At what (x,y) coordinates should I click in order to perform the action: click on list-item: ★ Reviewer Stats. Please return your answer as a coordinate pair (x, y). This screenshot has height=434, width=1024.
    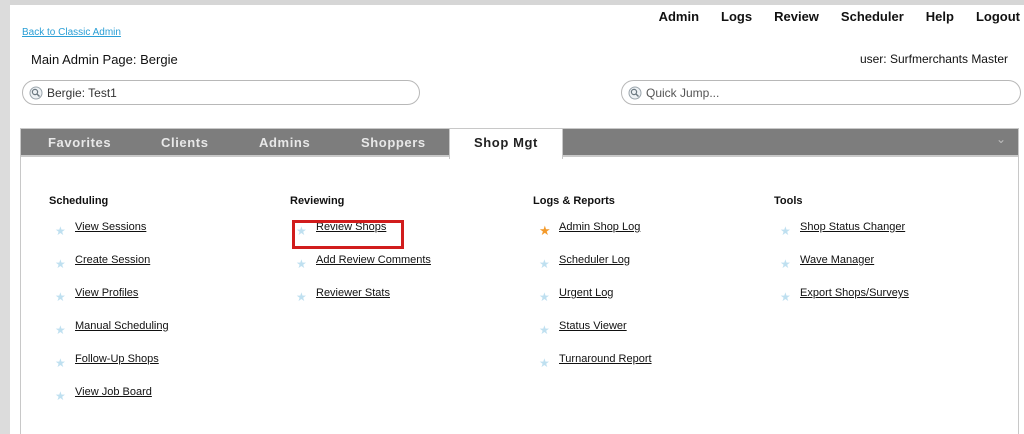
    Looking at the image, I should click on (340, 303).